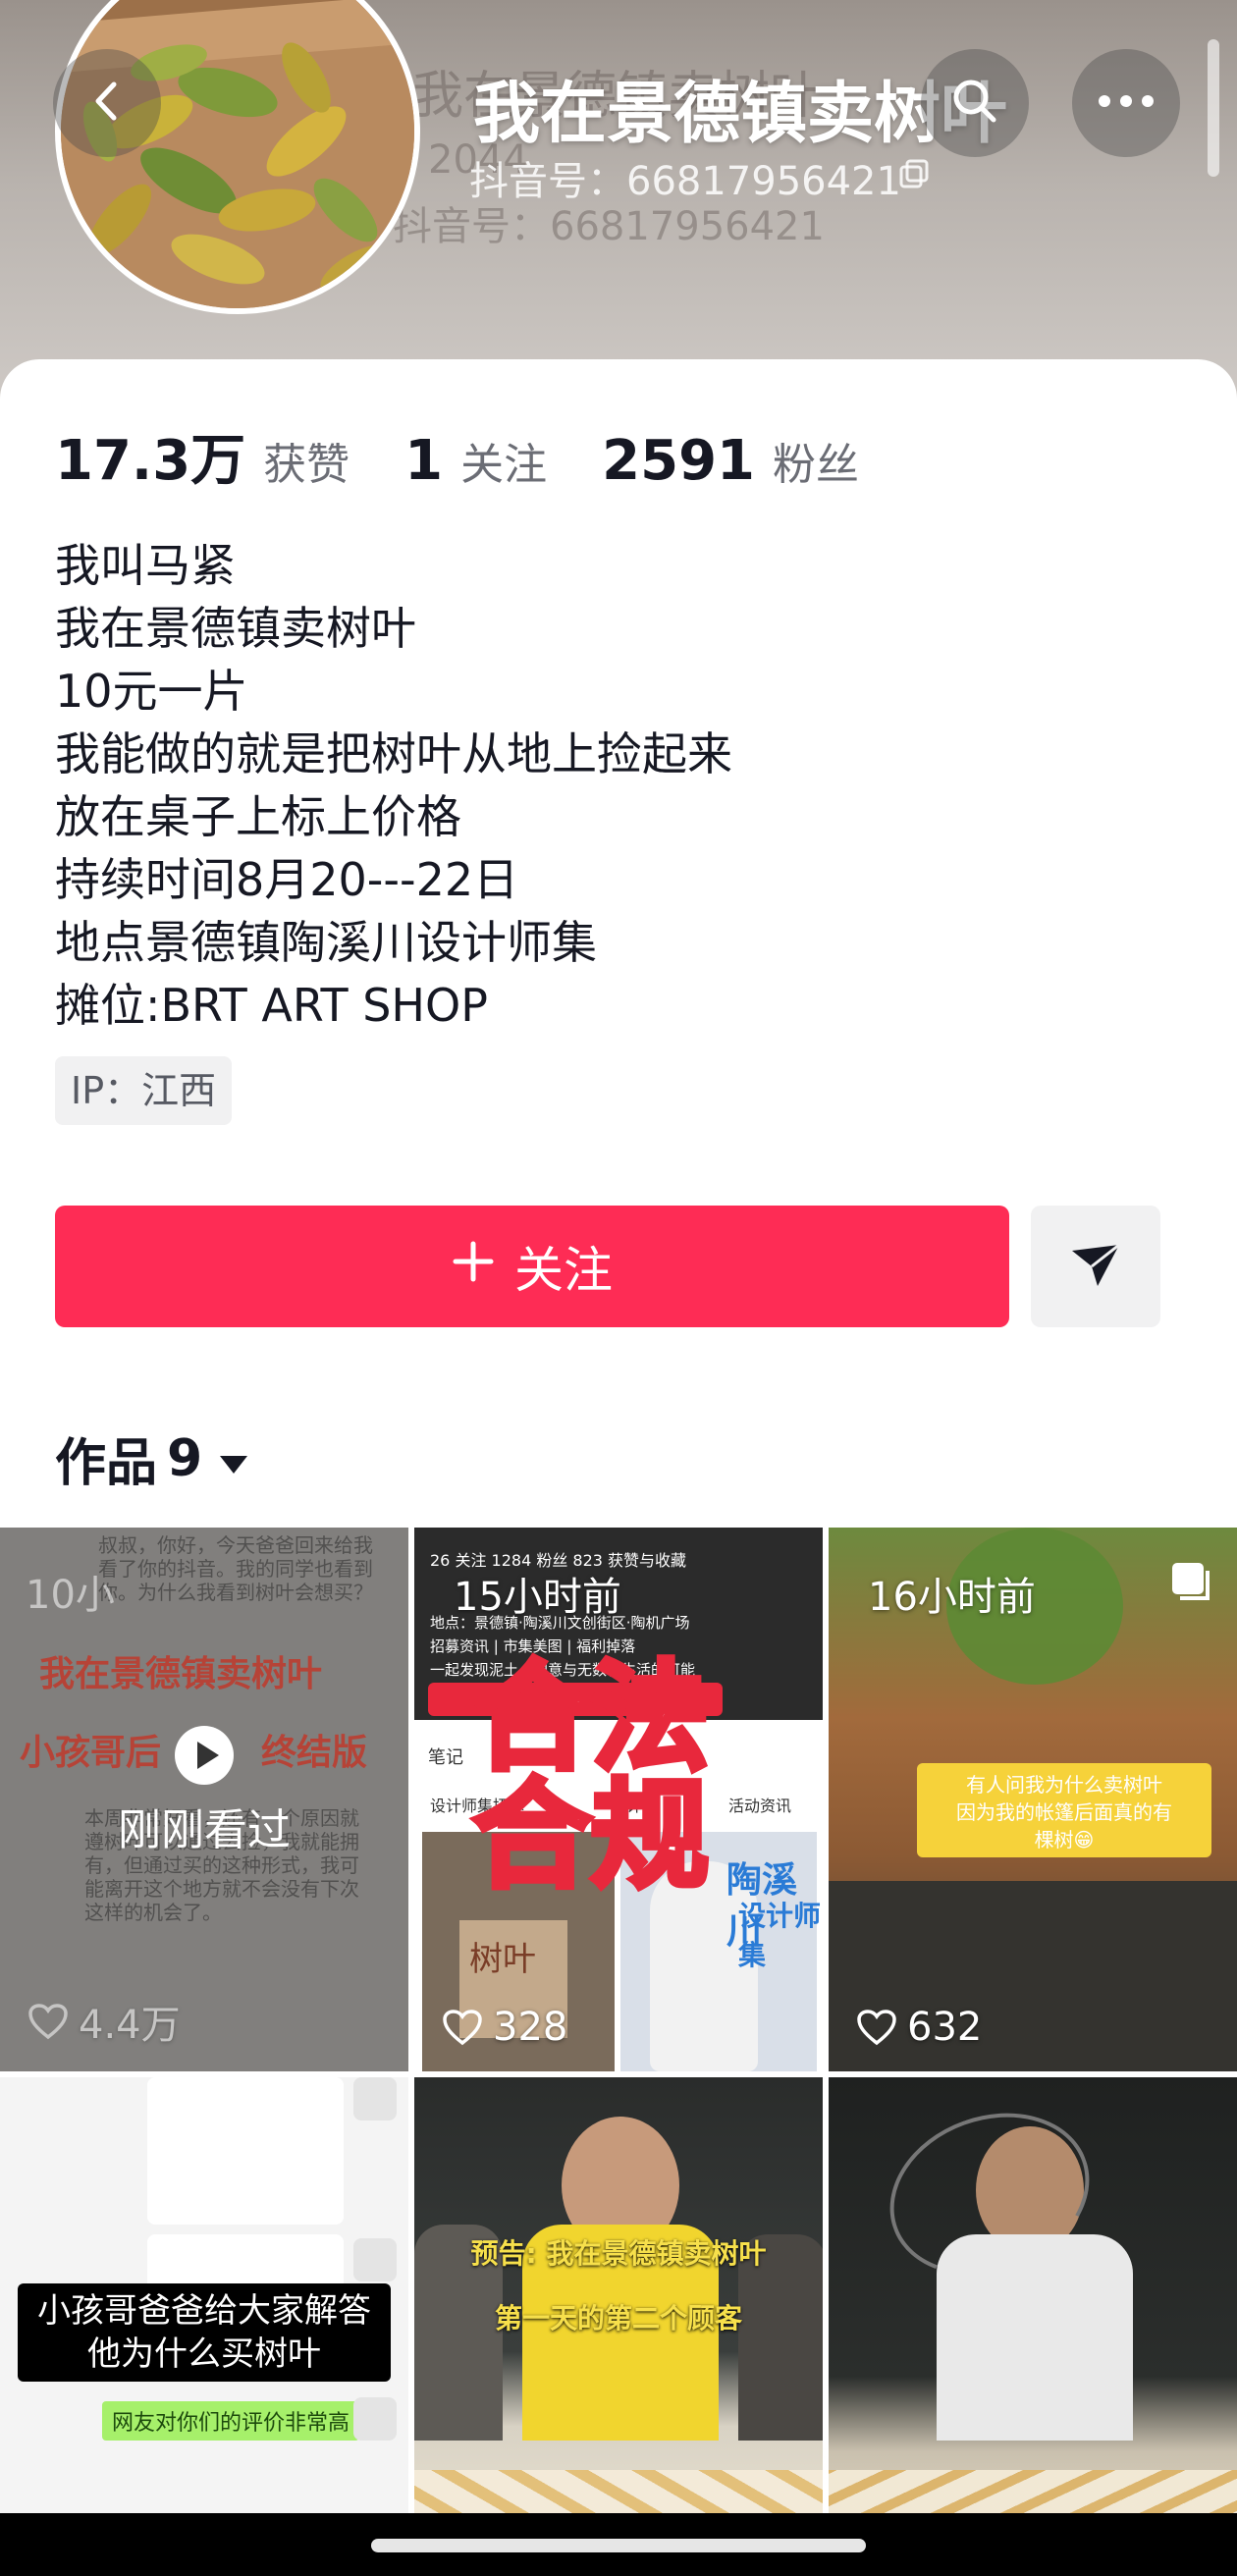 The image size is (1237, 2576). What do you see at coordinates (1064, 1840) in the screenshot?
I see `tile-caption: 棵树😁` at bounding box center [1064, 1840].